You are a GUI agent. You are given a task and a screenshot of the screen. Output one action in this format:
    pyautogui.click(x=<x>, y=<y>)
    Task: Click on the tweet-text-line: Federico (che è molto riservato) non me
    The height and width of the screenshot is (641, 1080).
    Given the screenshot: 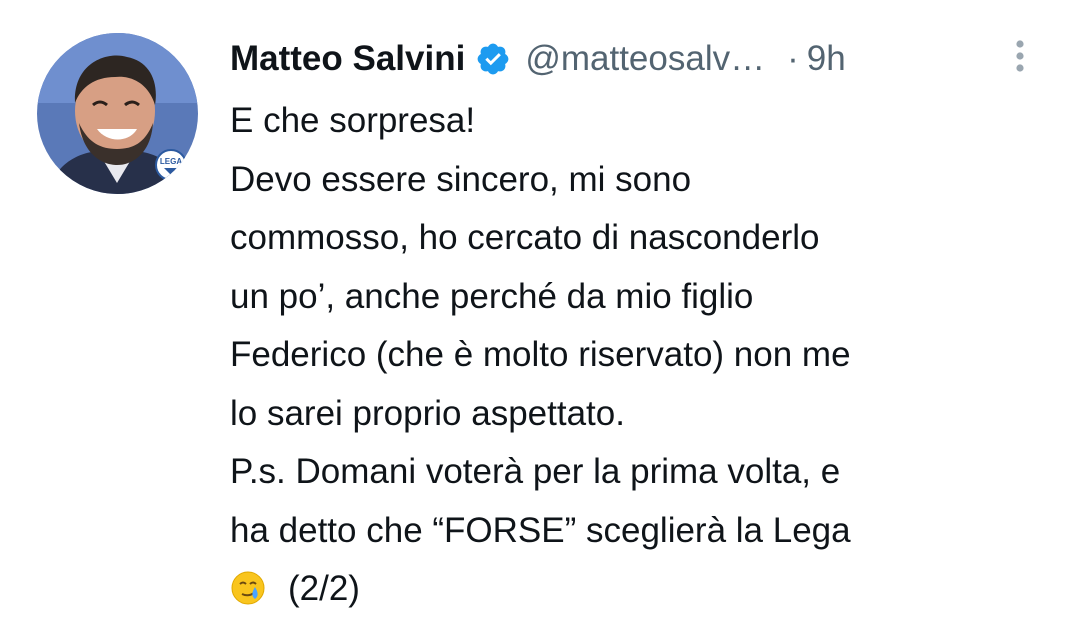 What is the action you would take?
    pyautogui.click(x=540, y=354)
    